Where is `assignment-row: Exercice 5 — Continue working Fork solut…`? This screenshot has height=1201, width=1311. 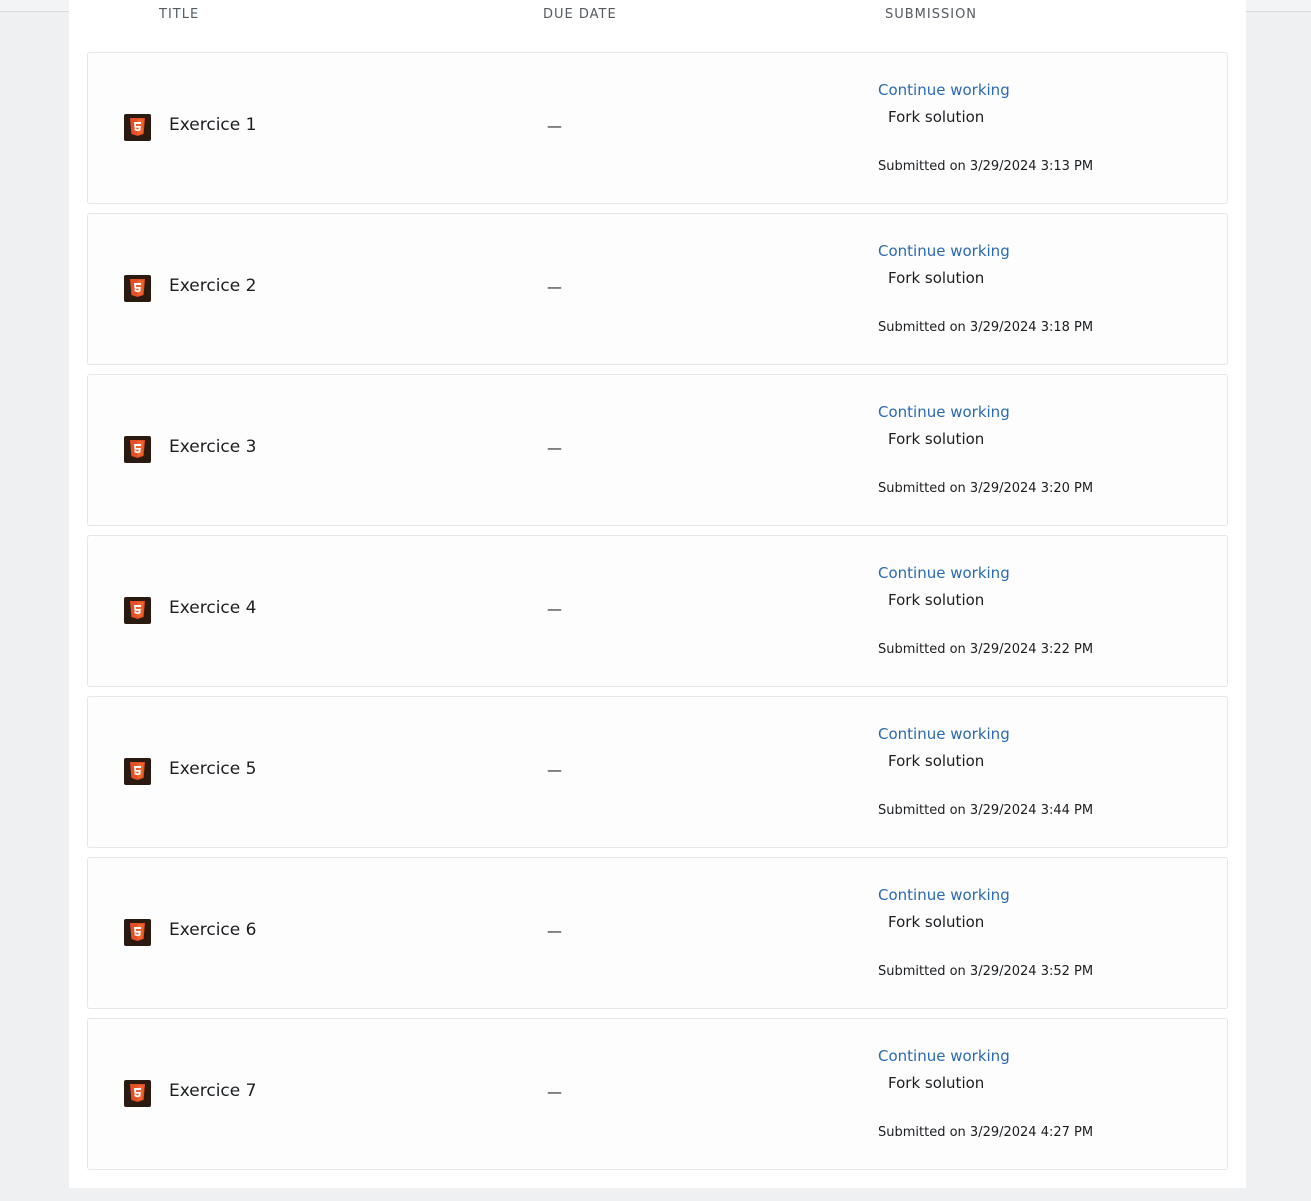 assignment-row: Exercice 5 — Continue working Fork solut… is located at coordinates (657, 772).